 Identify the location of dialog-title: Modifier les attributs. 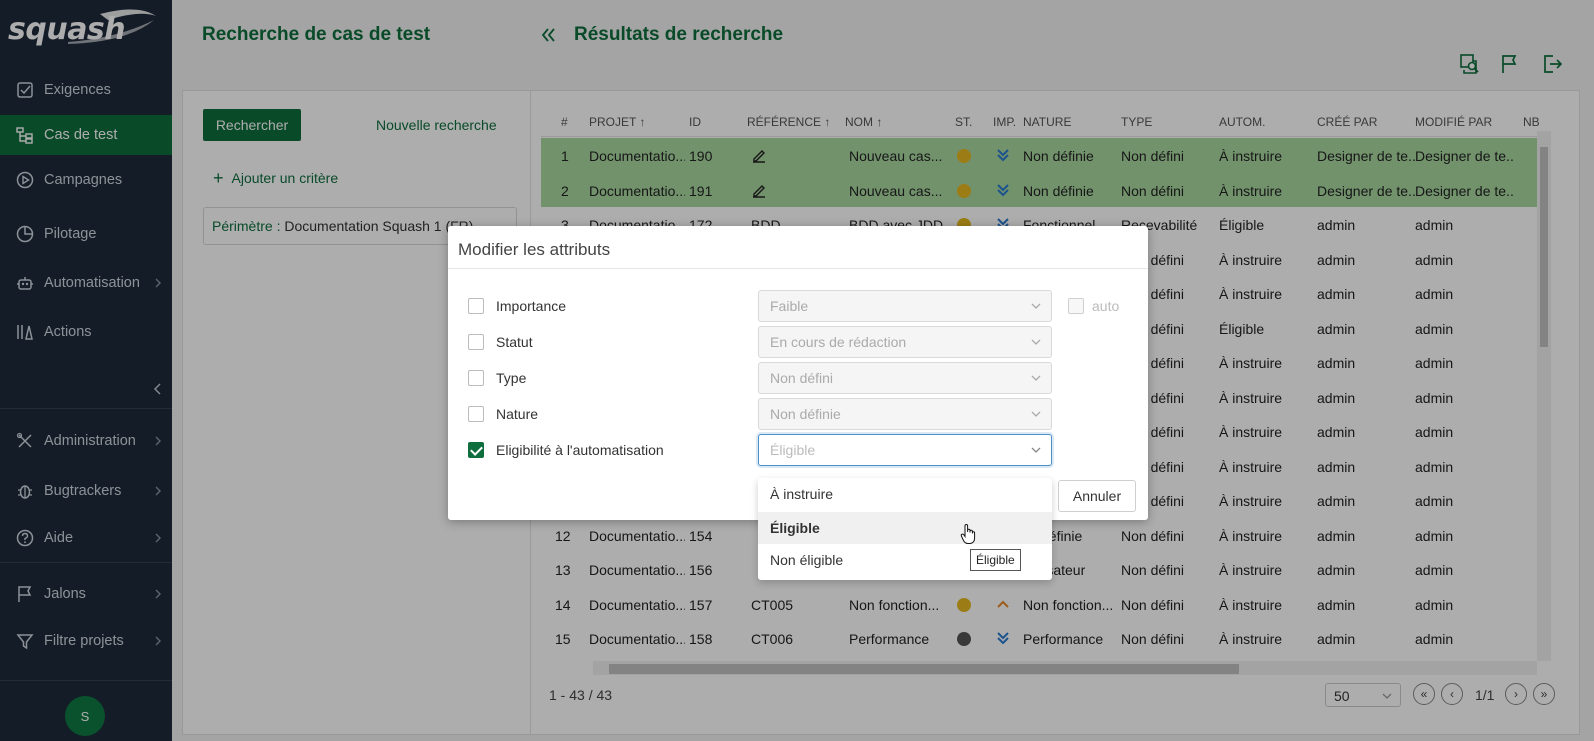
(534, 249).